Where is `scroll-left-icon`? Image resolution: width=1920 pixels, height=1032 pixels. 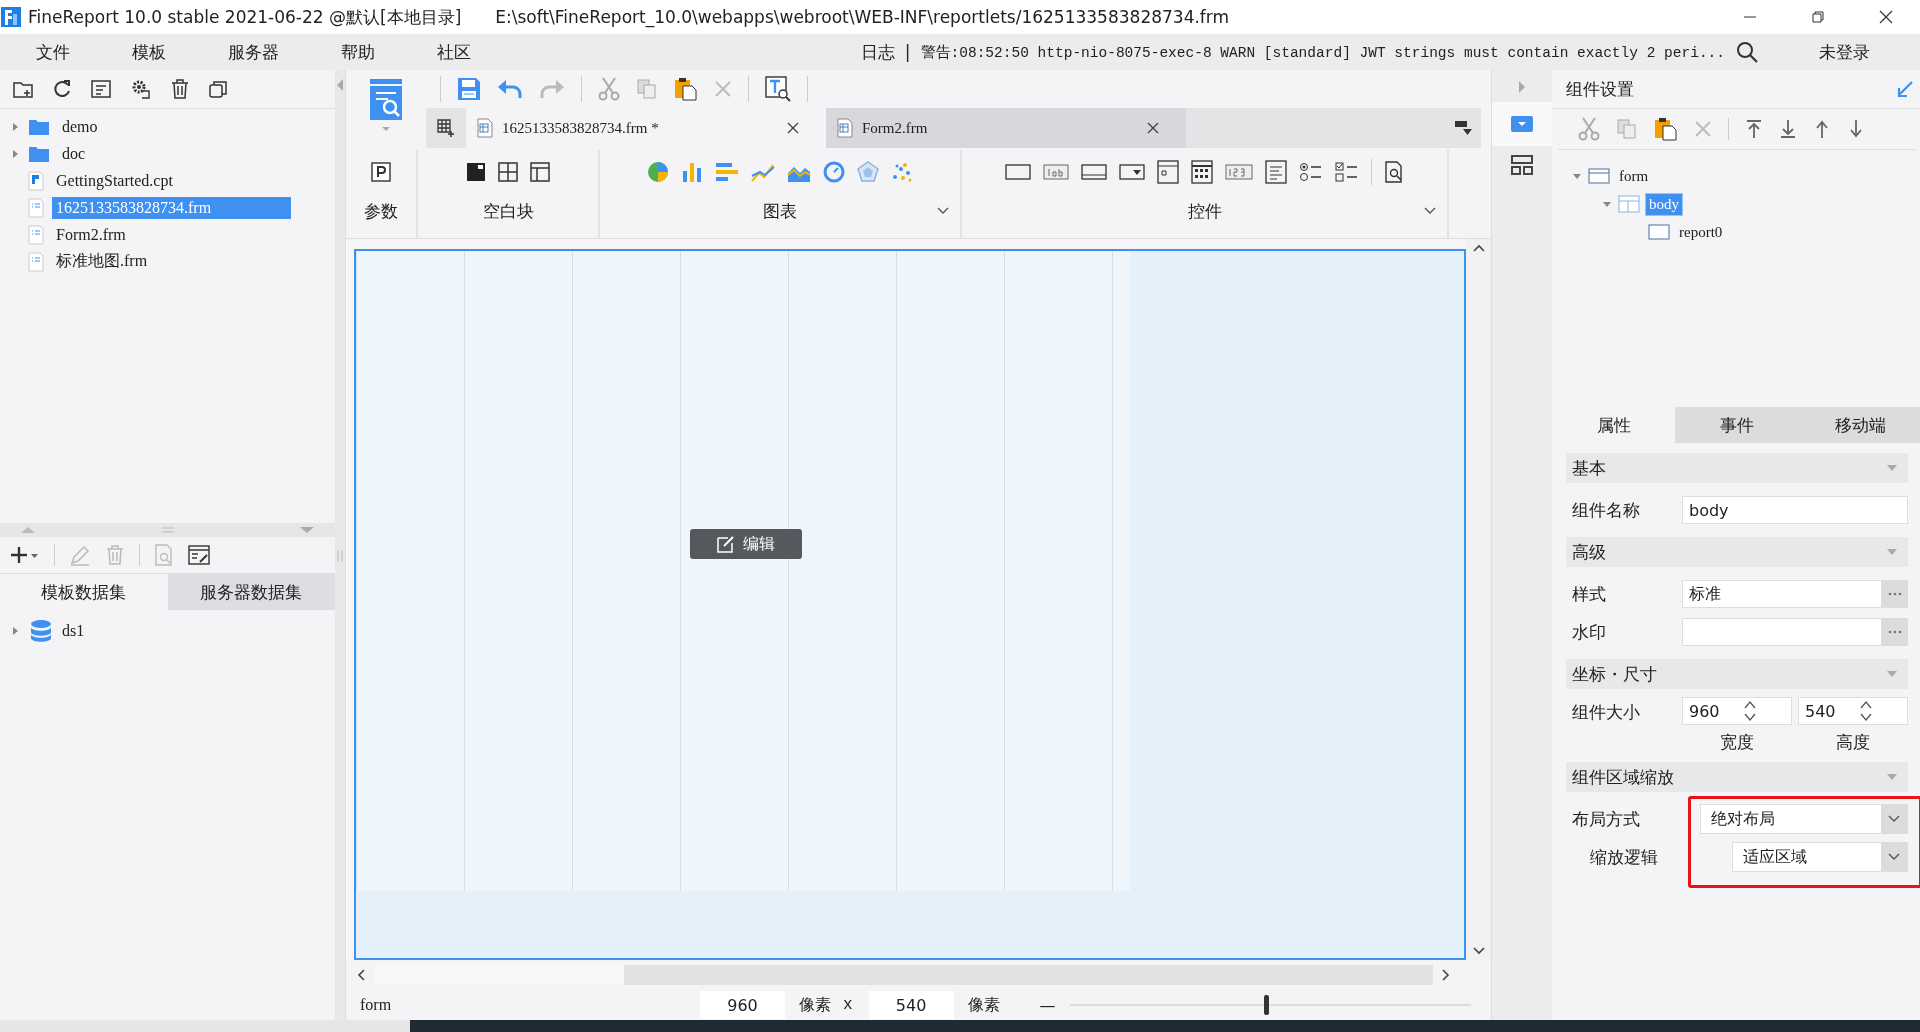
scroll-left-icon is located at coordinates (361, 975).